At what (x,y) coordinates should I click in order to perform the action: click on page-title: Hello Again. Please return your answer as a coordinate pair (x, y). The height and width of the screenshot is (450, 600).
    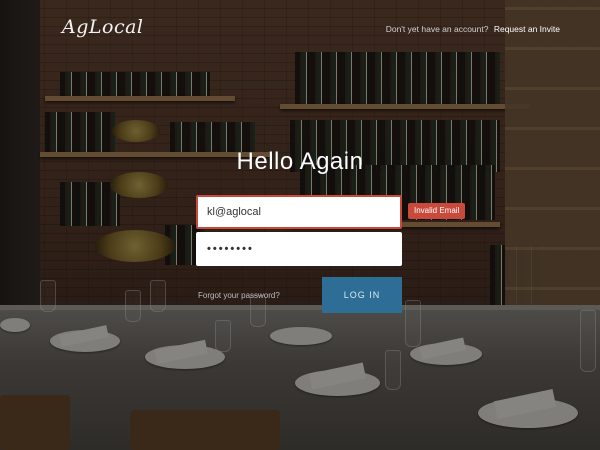
    Looking at the image, I should click on (300, 161).